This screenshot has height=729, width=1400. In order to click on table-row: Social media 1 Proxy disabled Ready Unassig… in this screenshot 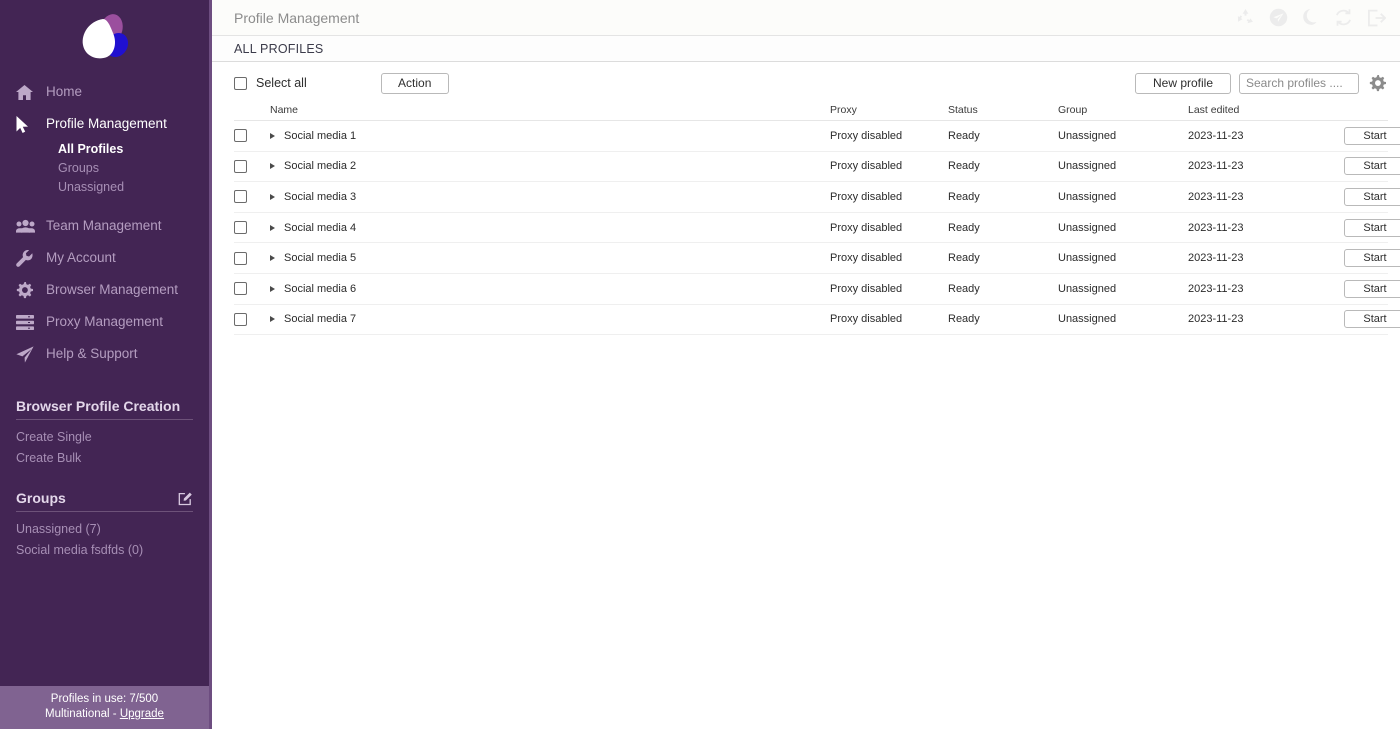, I will do `click(817, 136)`.